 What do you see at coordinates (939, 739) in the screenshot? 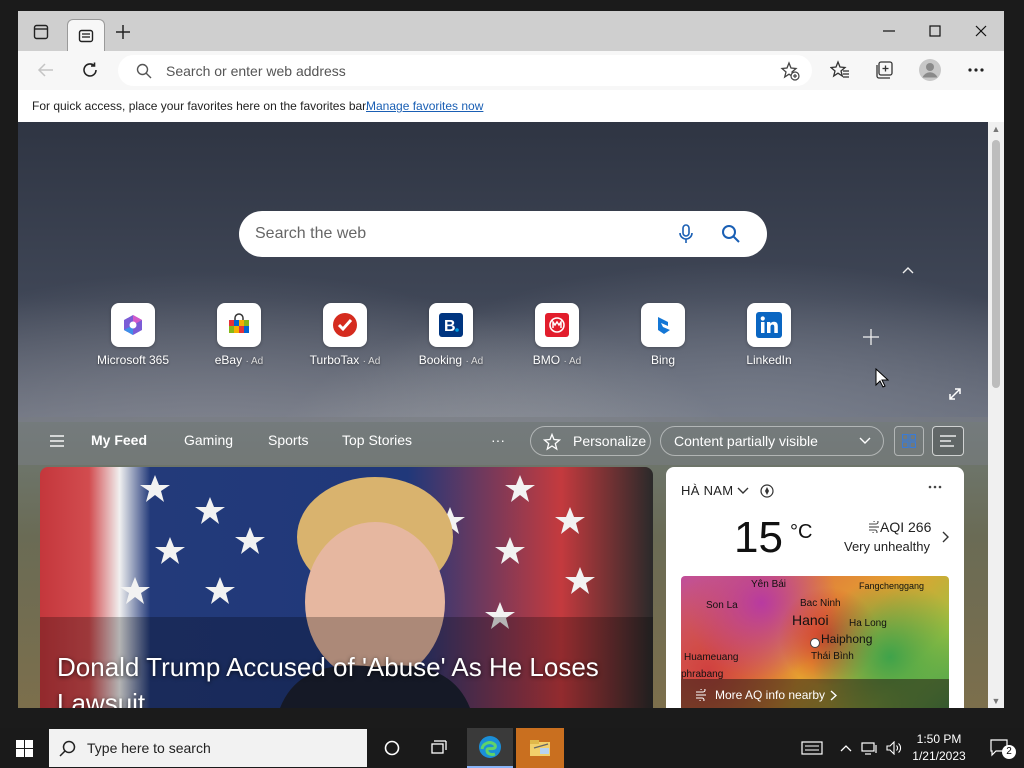
I see `clock-time: 1:50 PM` at bounding box center [939, 739].